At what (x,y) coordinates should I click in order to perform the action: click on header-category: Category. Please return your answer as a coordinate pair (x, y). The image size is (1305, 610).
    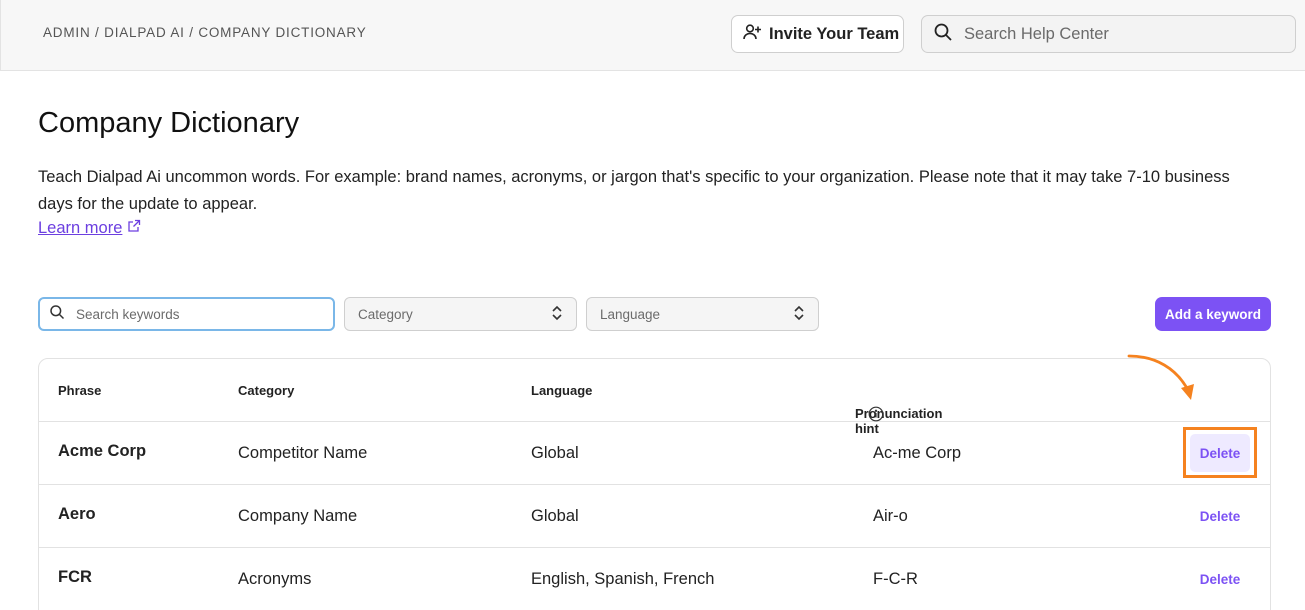
    Looking at the image, I should click on (266, 390).